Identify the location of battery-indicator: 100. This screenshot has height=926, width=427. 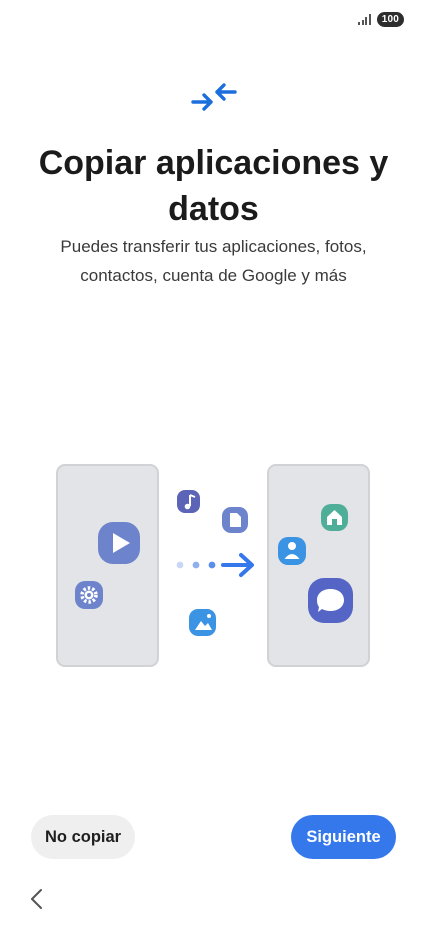
(390, 19).